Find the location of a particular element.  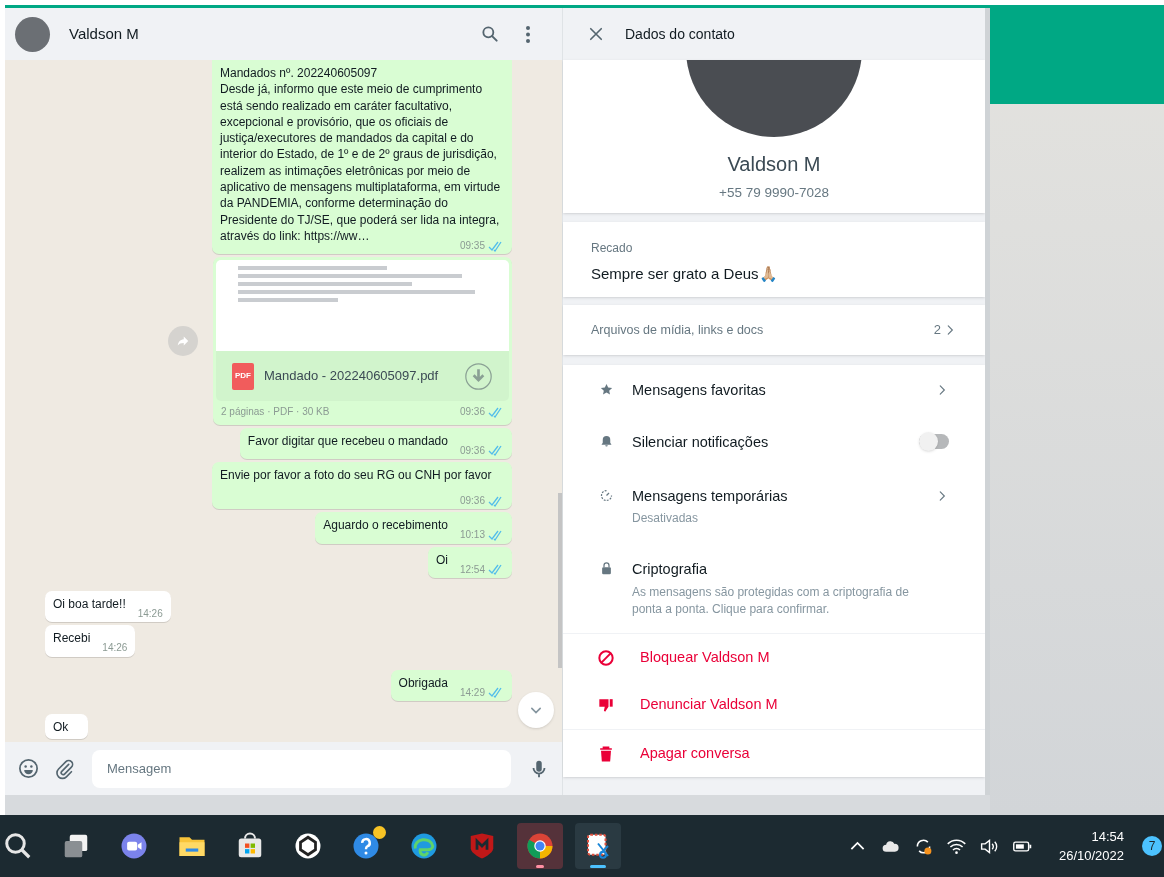

profile-name: Valdson M is located at coordinates (774, 164).